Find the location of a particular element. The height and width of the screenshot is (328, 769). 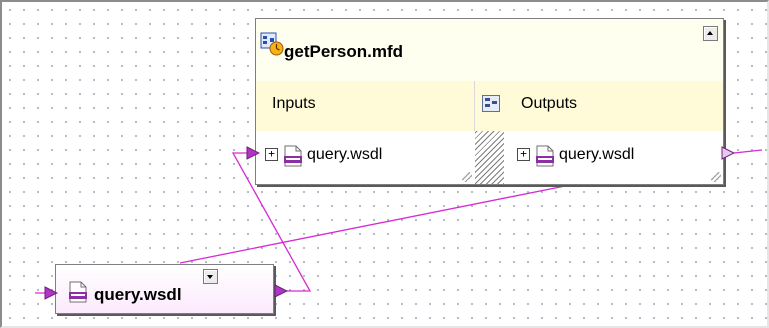

inputs-label: Inputs is located at coordinates (294, 103).